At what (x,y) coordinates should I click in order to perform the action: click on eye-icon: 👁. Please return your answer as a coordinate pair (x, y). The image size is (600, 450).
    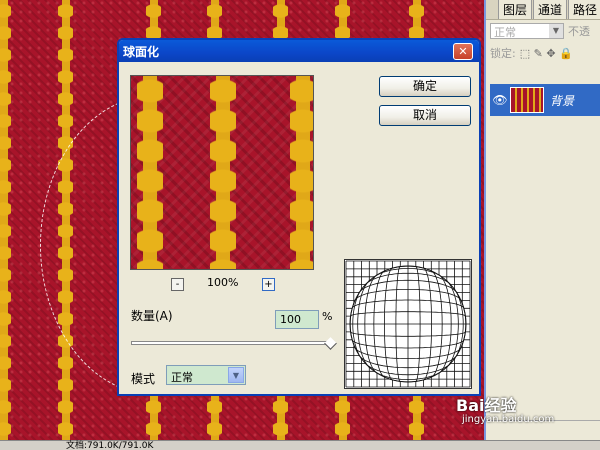
    Looking at the image, I should click on (500, 100).